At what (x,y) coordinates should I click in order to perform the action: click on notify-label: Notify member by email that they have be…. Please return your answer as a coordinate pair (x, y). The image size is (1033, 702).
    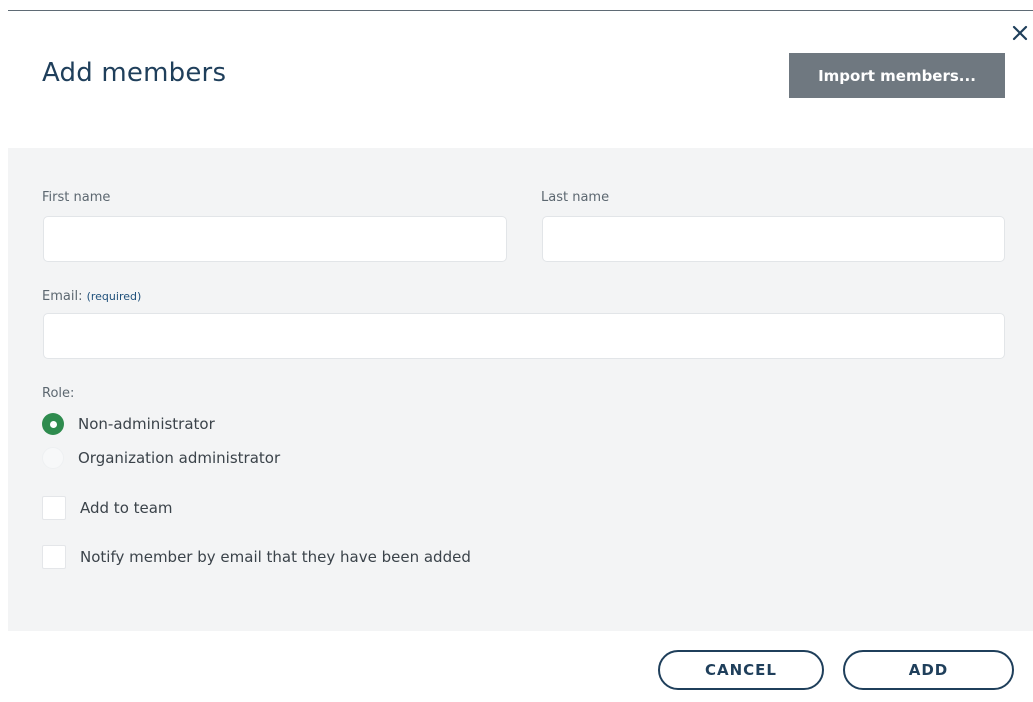
    Looking at the image, I should click on (275, 557).